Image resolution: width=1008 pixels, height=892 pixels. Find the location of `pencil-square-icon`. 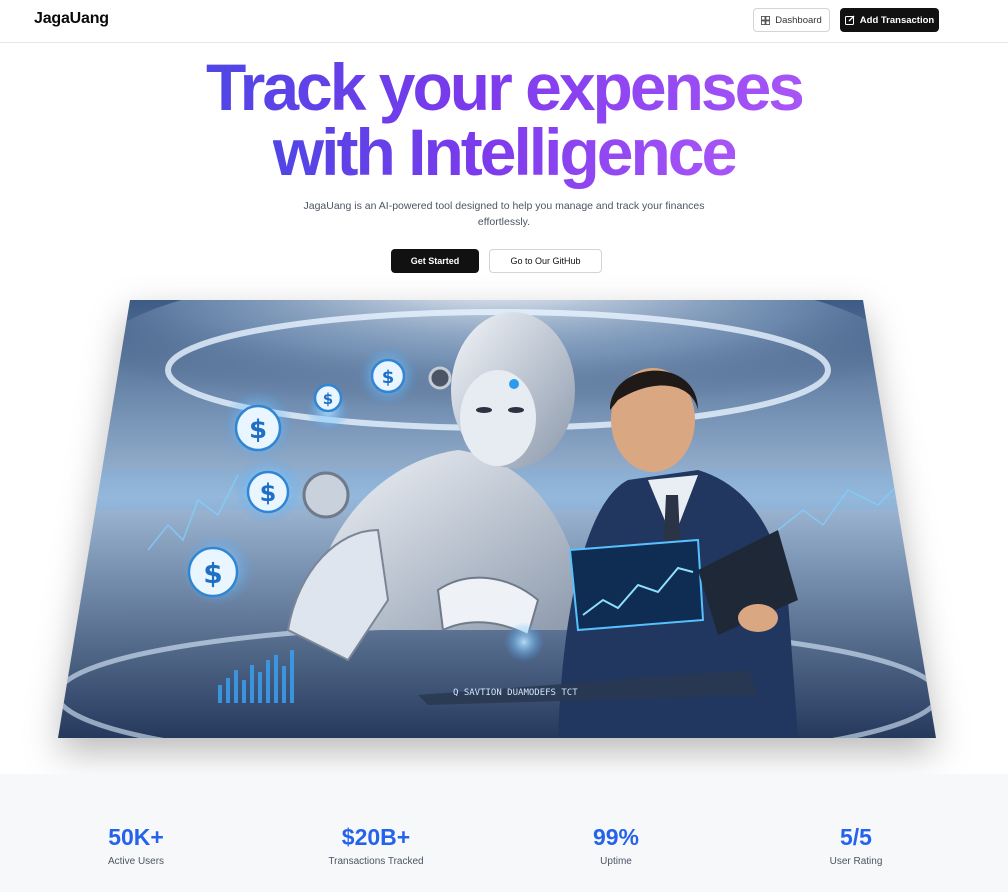

pencil-square-icon is located at coordinates (849, 20).